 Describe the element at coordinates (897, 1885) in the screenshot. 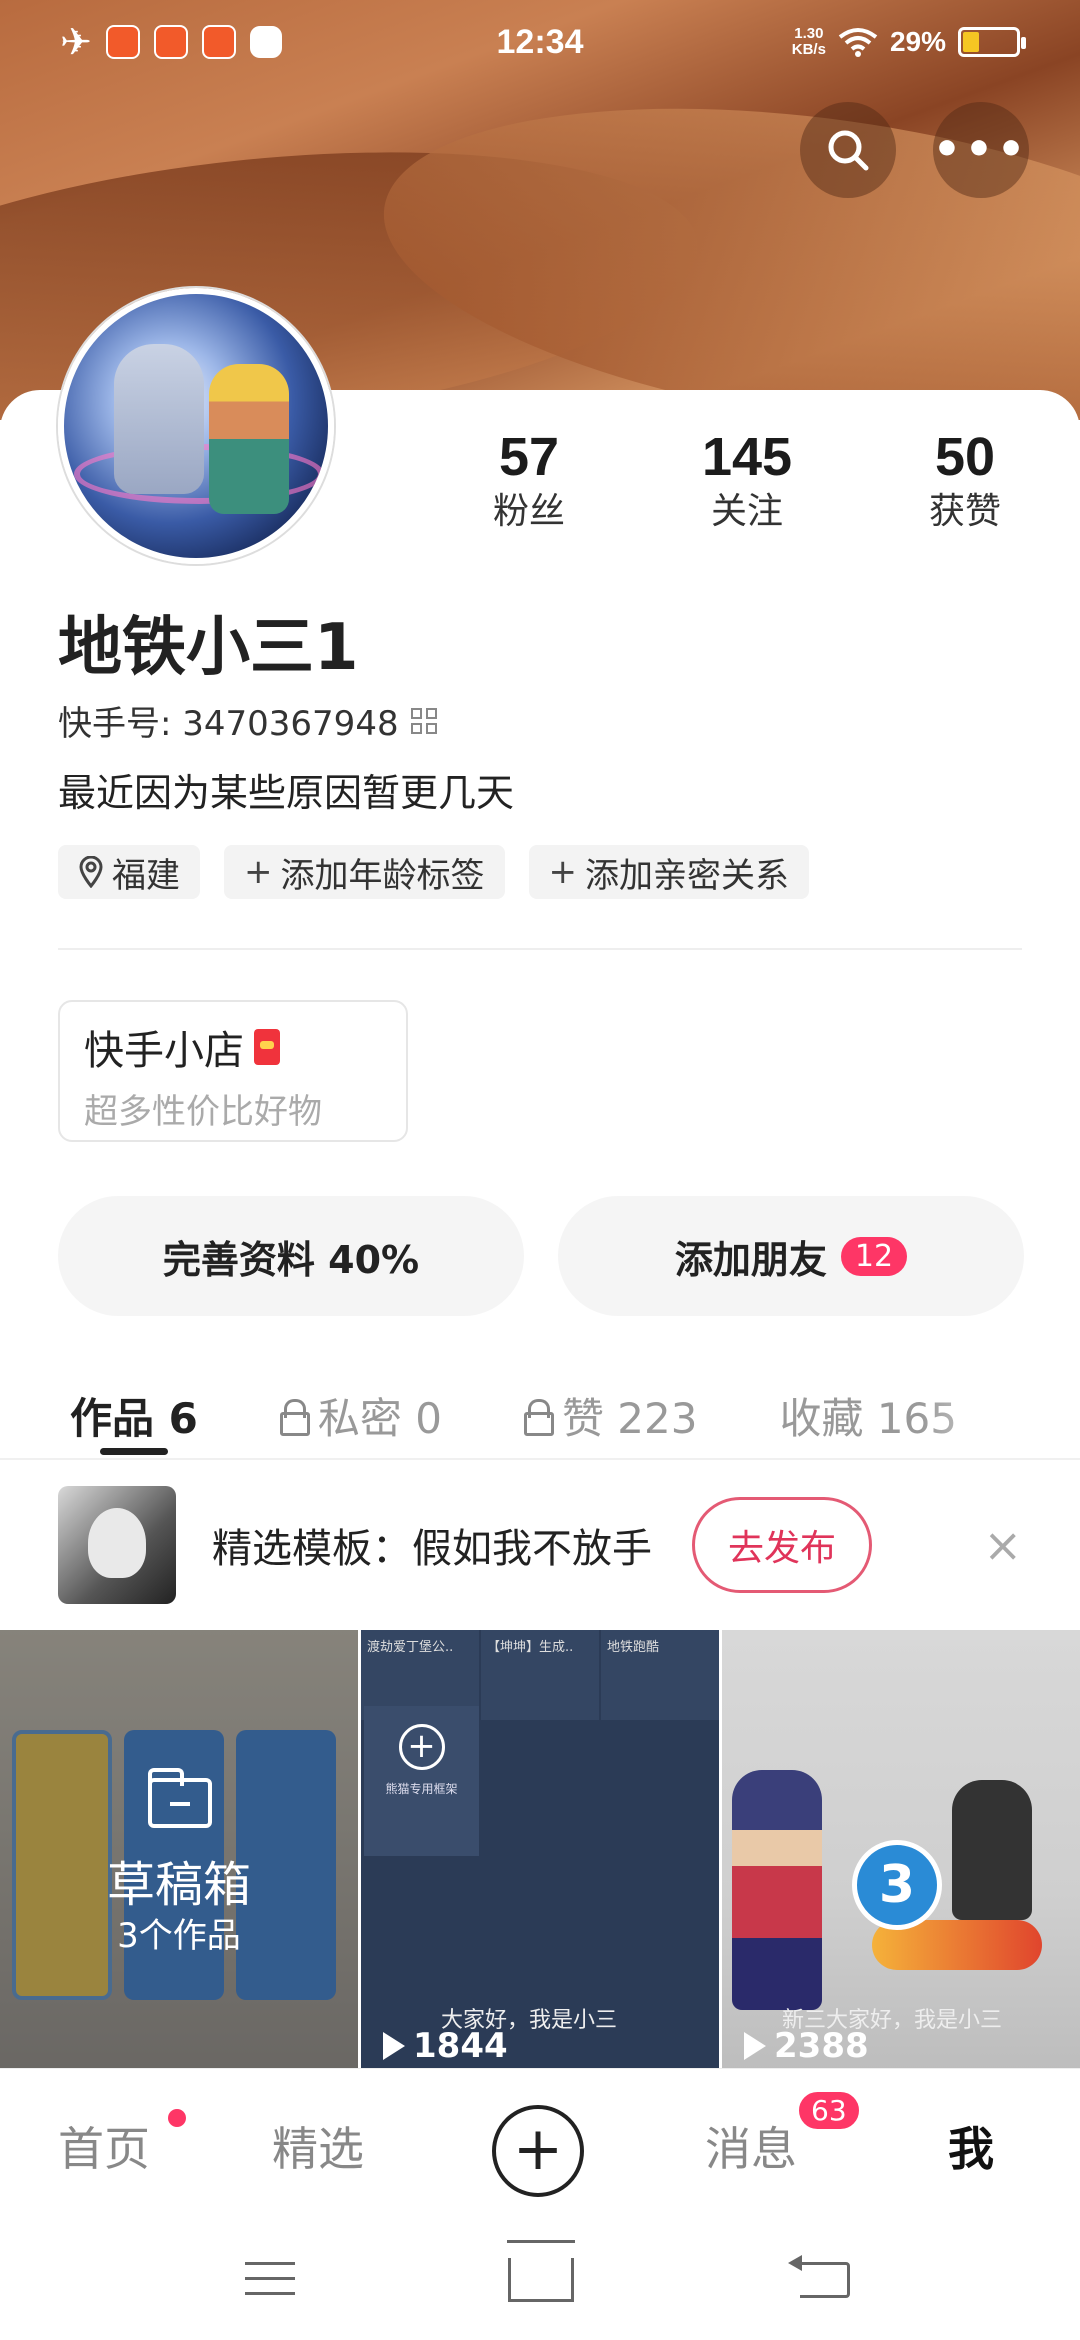

I see `countdown-number: 3` at that location.